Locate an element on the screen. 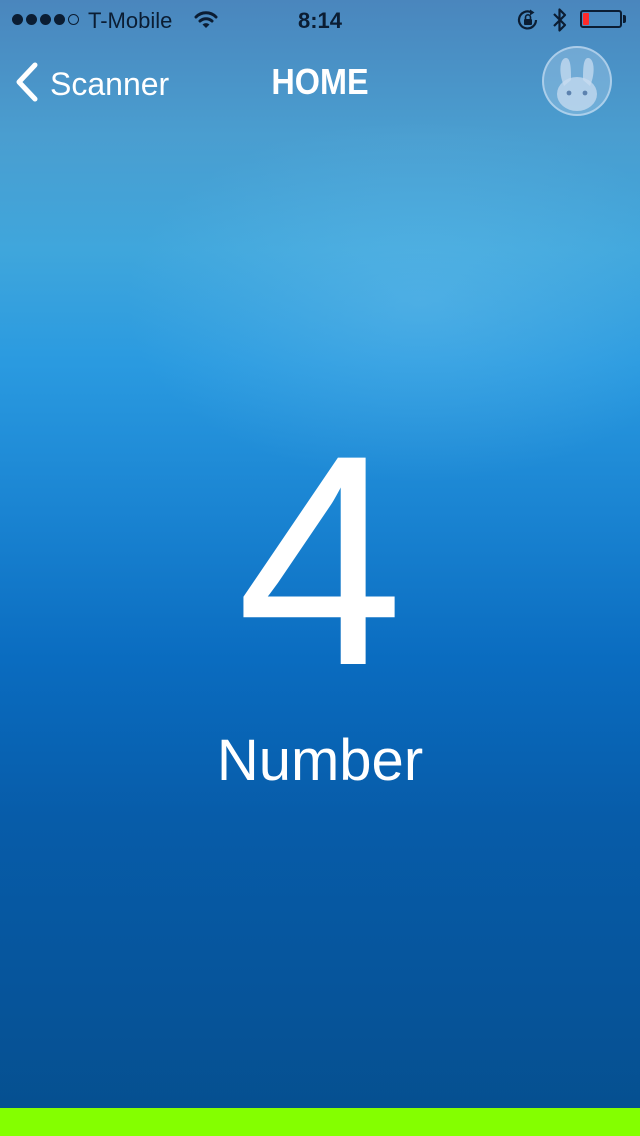 The width and height of the screenshot is (640, 1136). battery-tip is located at coordinates (624, 19).